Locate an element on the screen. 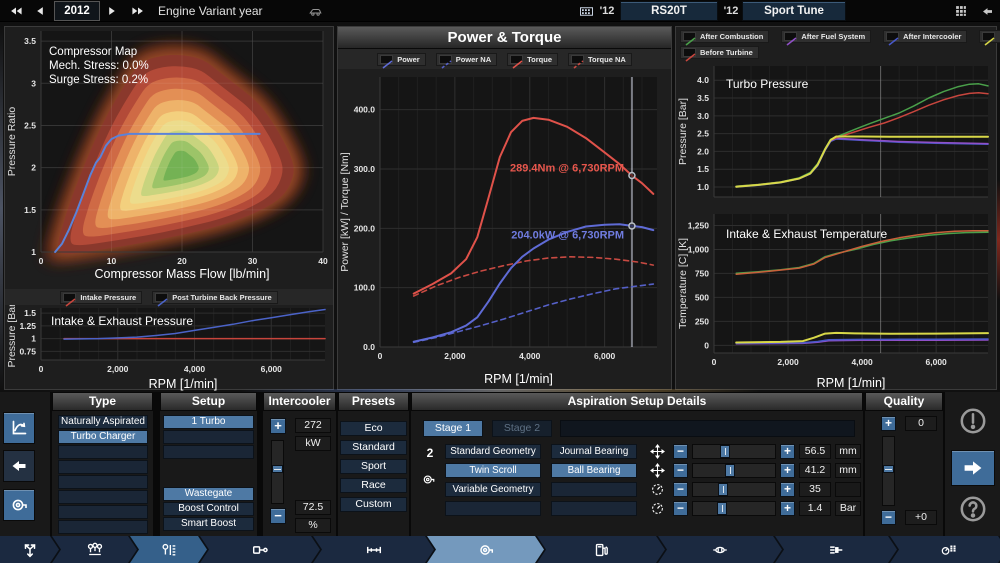 The image size is (1000, 563). svg-text: 204.0kW @ 6,730RPM is located at coordinates (567, 235).